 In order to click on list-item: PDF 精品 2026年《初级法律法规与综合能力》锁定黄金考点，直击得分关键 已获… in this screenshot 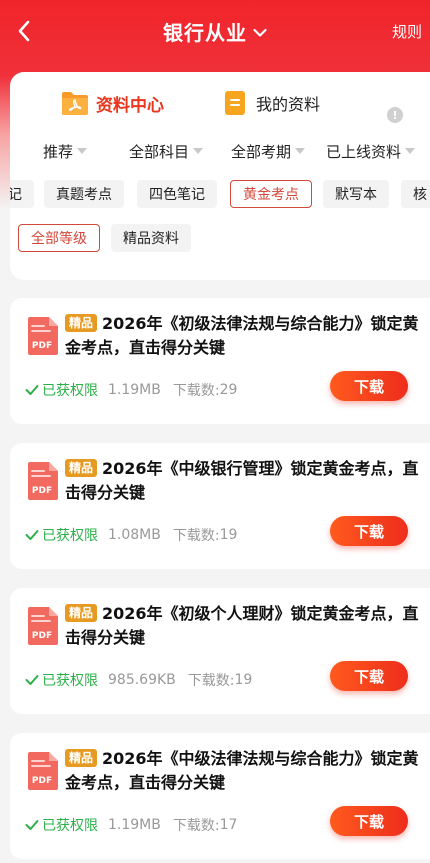, I will do `click(220, 361)`.